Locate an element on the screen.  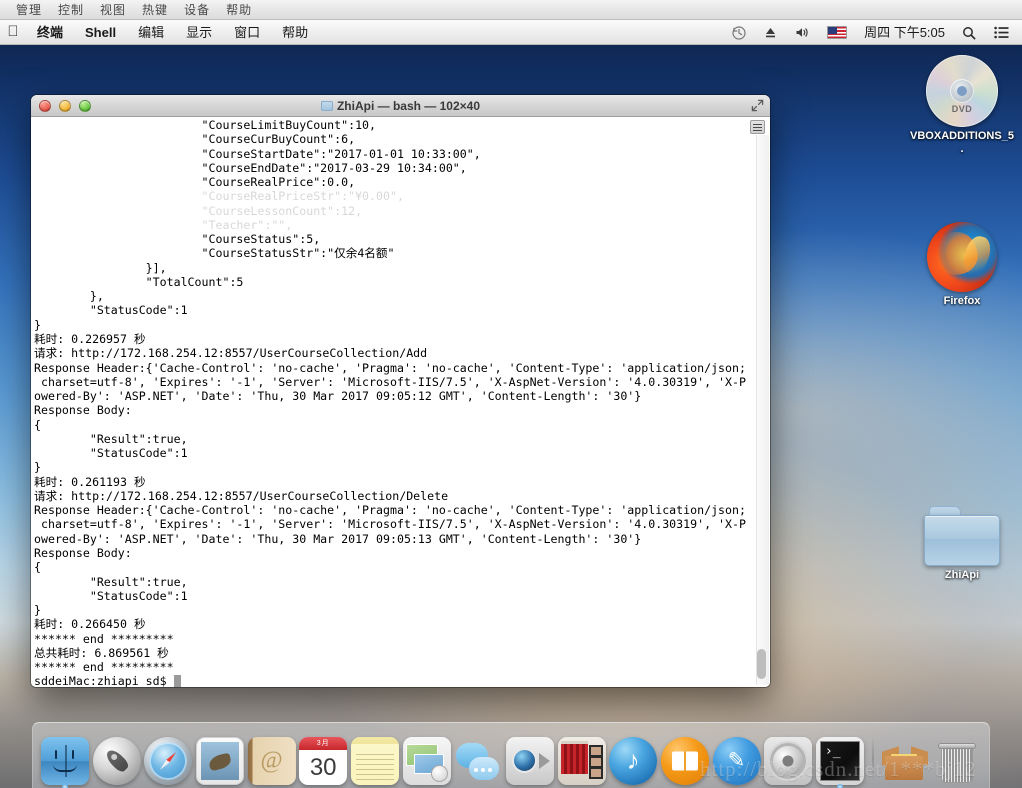
dock-item-photobooth is located at coordinates (582, 758).